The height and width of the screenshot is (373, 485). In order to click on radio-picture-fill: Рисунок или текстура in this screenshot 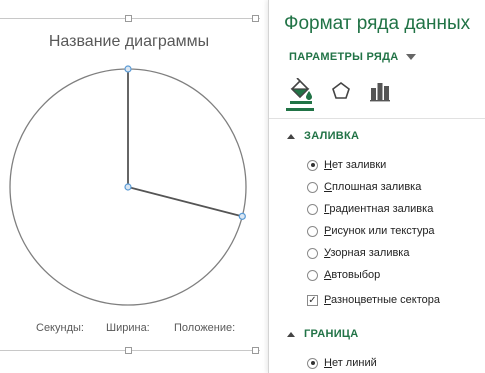, I will do `click(371, 231)`.